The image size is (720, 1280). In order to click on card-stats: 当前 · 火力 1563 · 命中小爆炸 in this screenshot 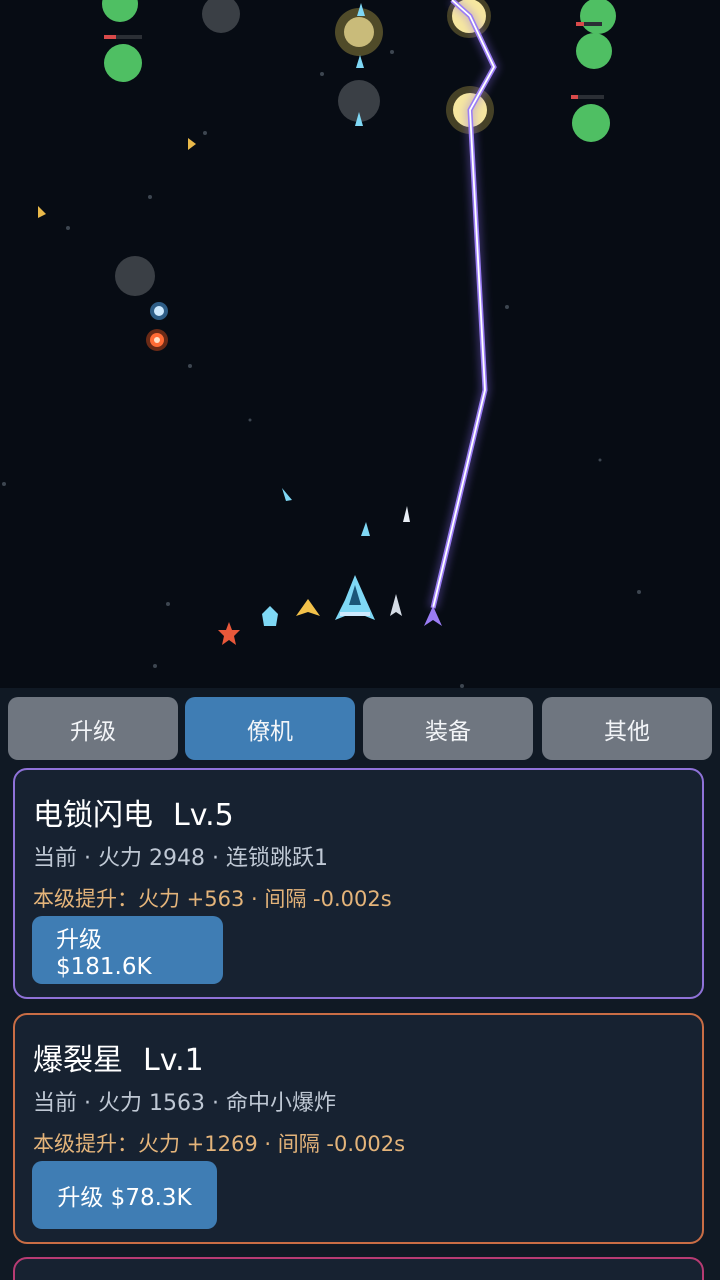, I will do `click(184, 1103)`.